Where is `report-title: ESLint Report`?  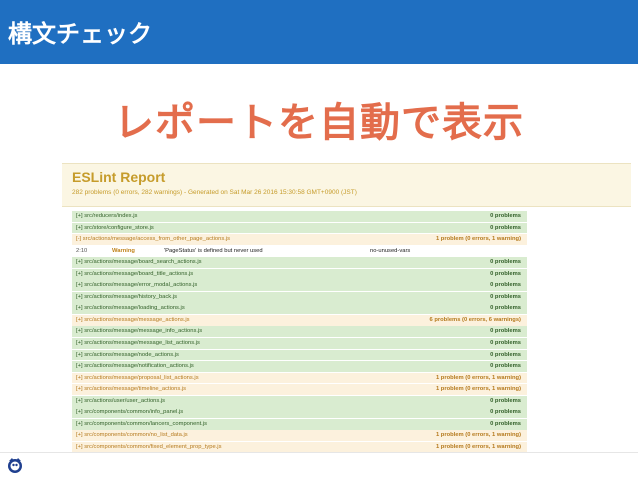
report-title: ESLint Report is located at coordinates (119, 177).